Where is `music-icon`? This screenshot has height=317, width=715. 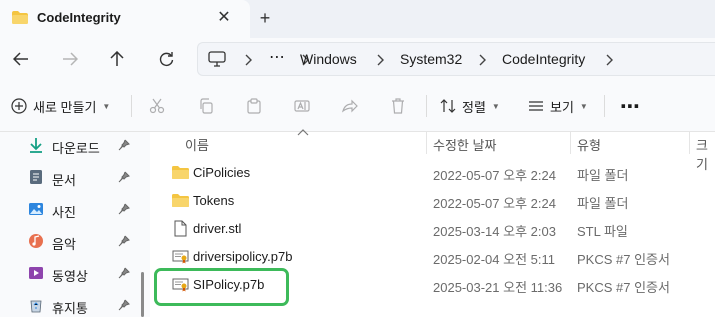 music-icon is located at coordinates (36, 241).